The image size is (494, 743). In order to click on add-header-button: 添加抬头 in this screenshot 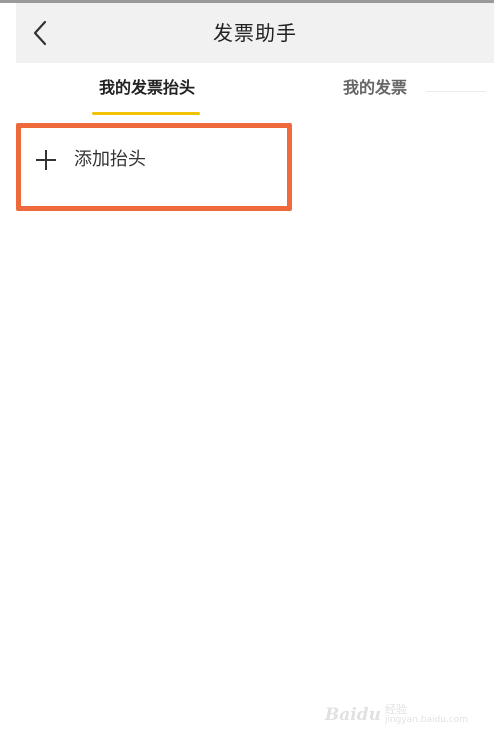, I will do `click(151, 161)`.